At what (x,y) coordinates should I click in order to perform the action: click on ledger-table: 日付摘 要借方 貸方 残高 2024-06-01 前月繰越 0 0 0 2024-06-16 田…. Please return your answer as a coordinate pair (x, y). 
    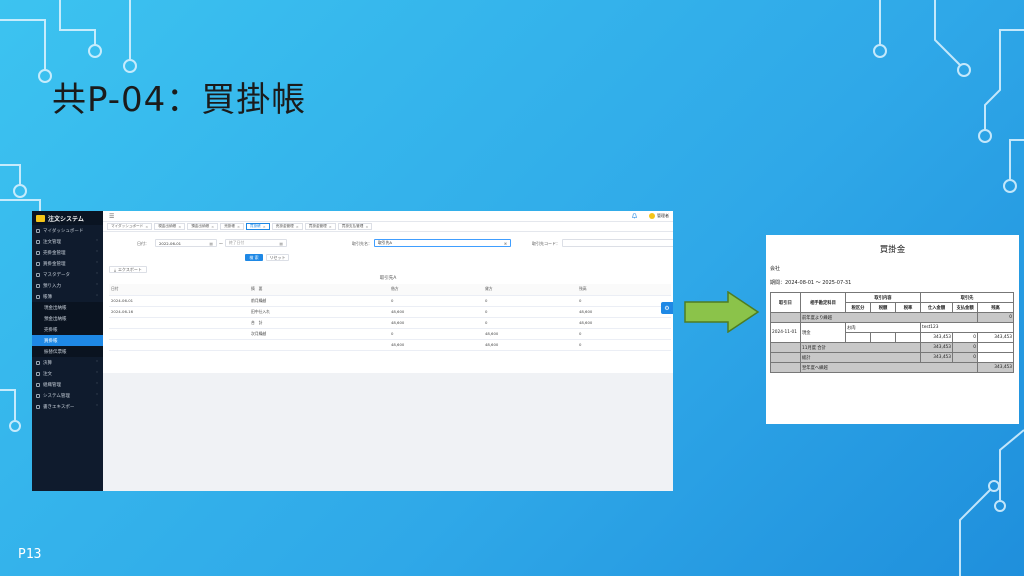
    Looking at the image, I should click on (390, 317).